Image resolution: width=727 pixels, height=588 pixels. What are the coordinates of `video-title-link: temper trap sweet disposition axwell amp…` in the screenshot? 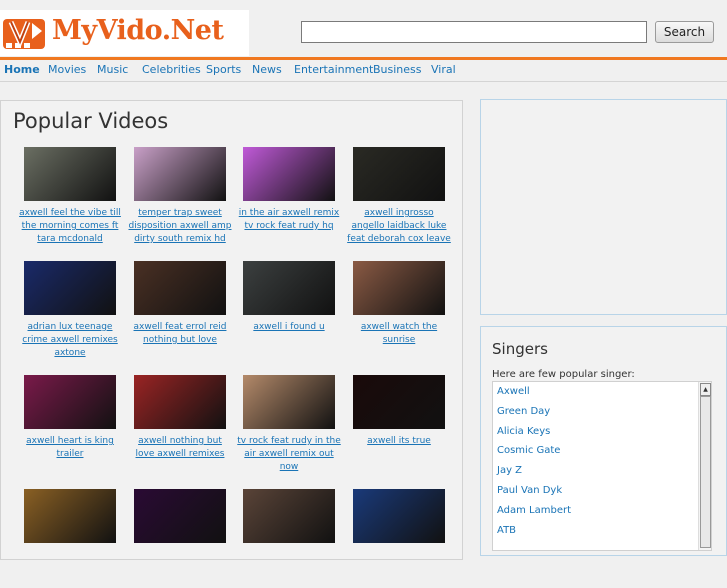 It's located at (180, 226).